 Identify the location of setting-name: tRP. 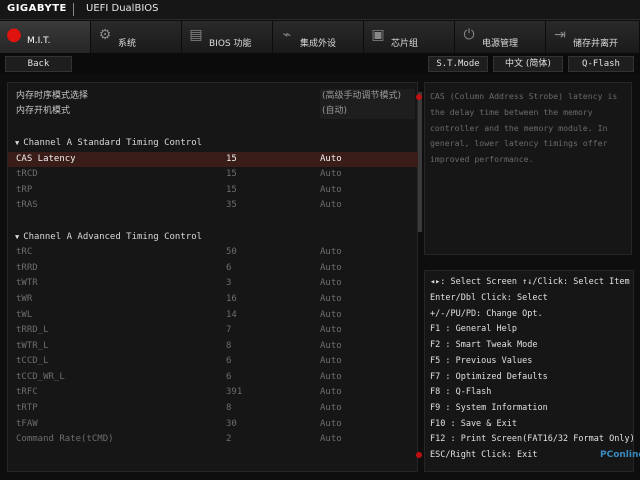
(24, 190).